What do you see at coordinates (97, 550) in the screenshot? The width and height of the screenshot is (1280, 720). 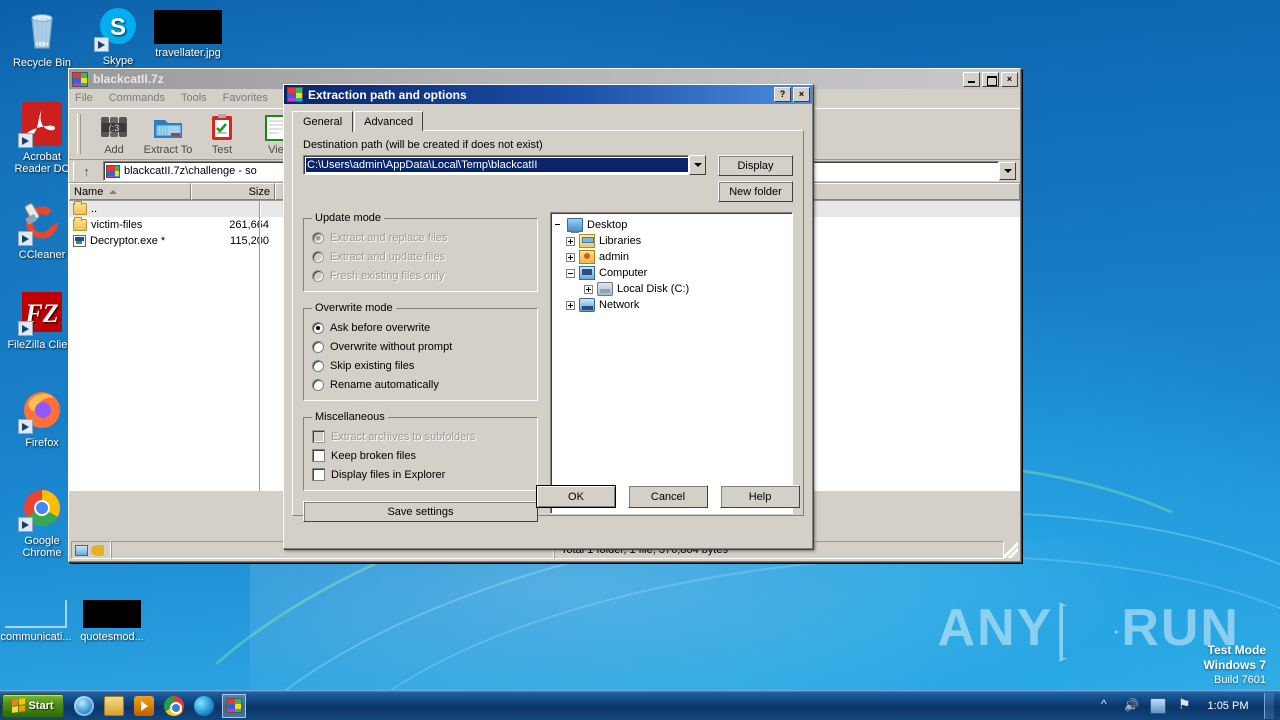 I see `key-icon` at bounding box center [97, 550].